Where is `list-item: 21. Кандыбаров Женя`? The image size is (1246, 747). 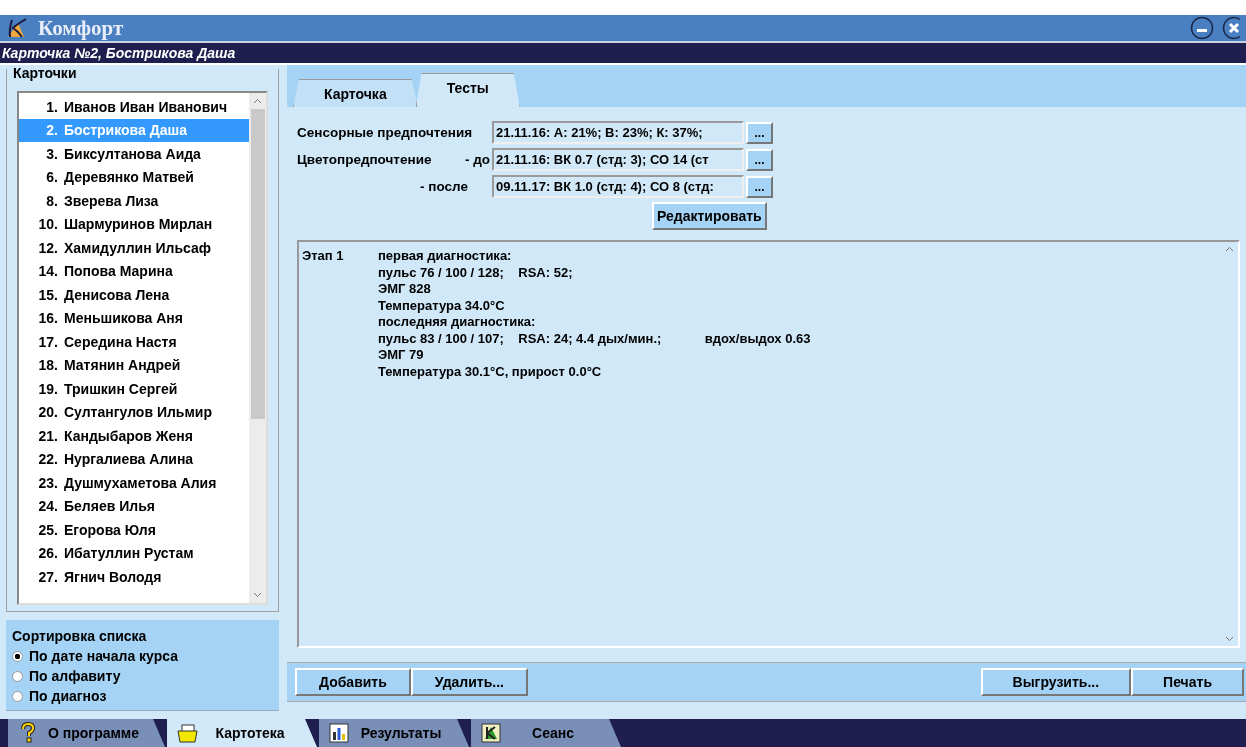 list-item: 21. Кандыбаров Женя is located at coordinates (134, 436).